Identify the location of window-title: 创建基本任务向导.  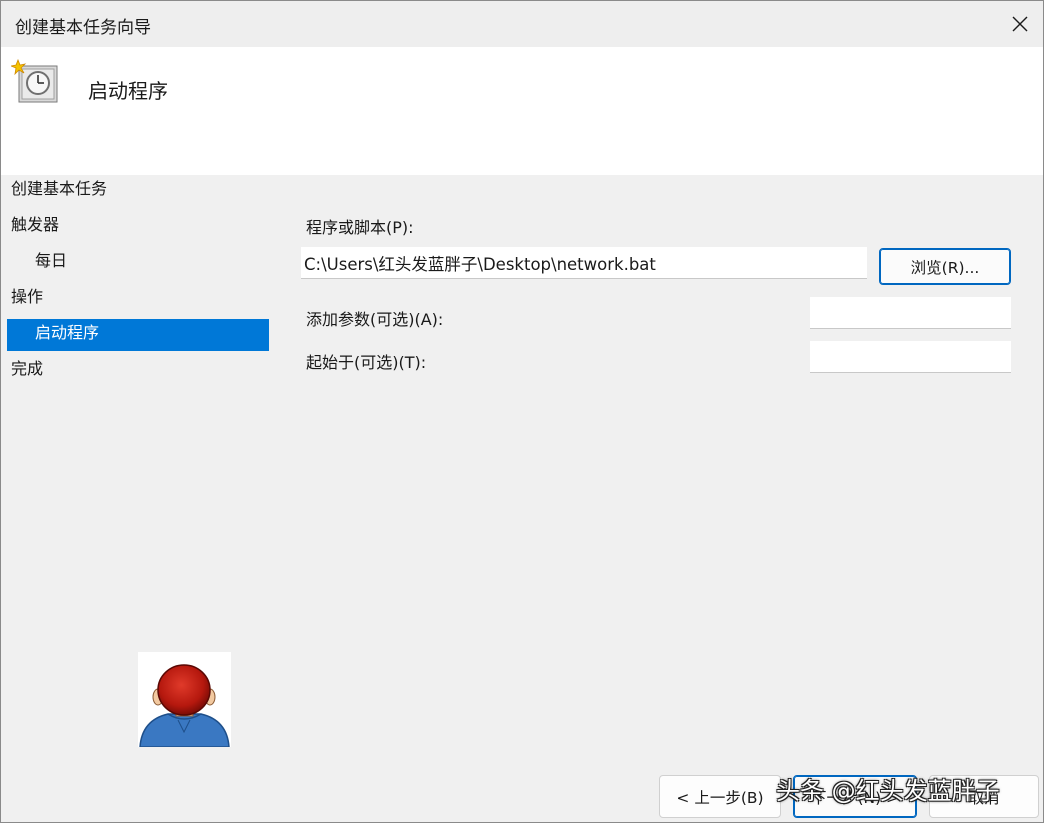
(83, 28).